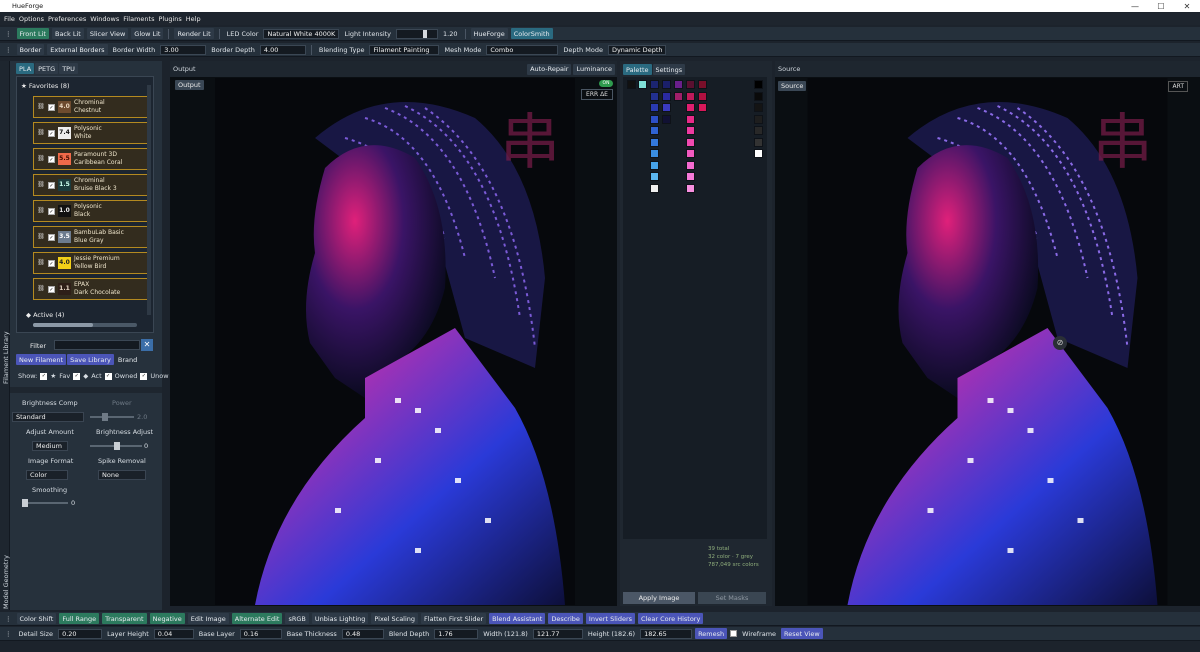 Image resolution: width=1200 pixels, height=652 pixels. Describe the element at coordinates (260, 633) in the screenshot. I see `base-layer-input: 0.16` at that location.